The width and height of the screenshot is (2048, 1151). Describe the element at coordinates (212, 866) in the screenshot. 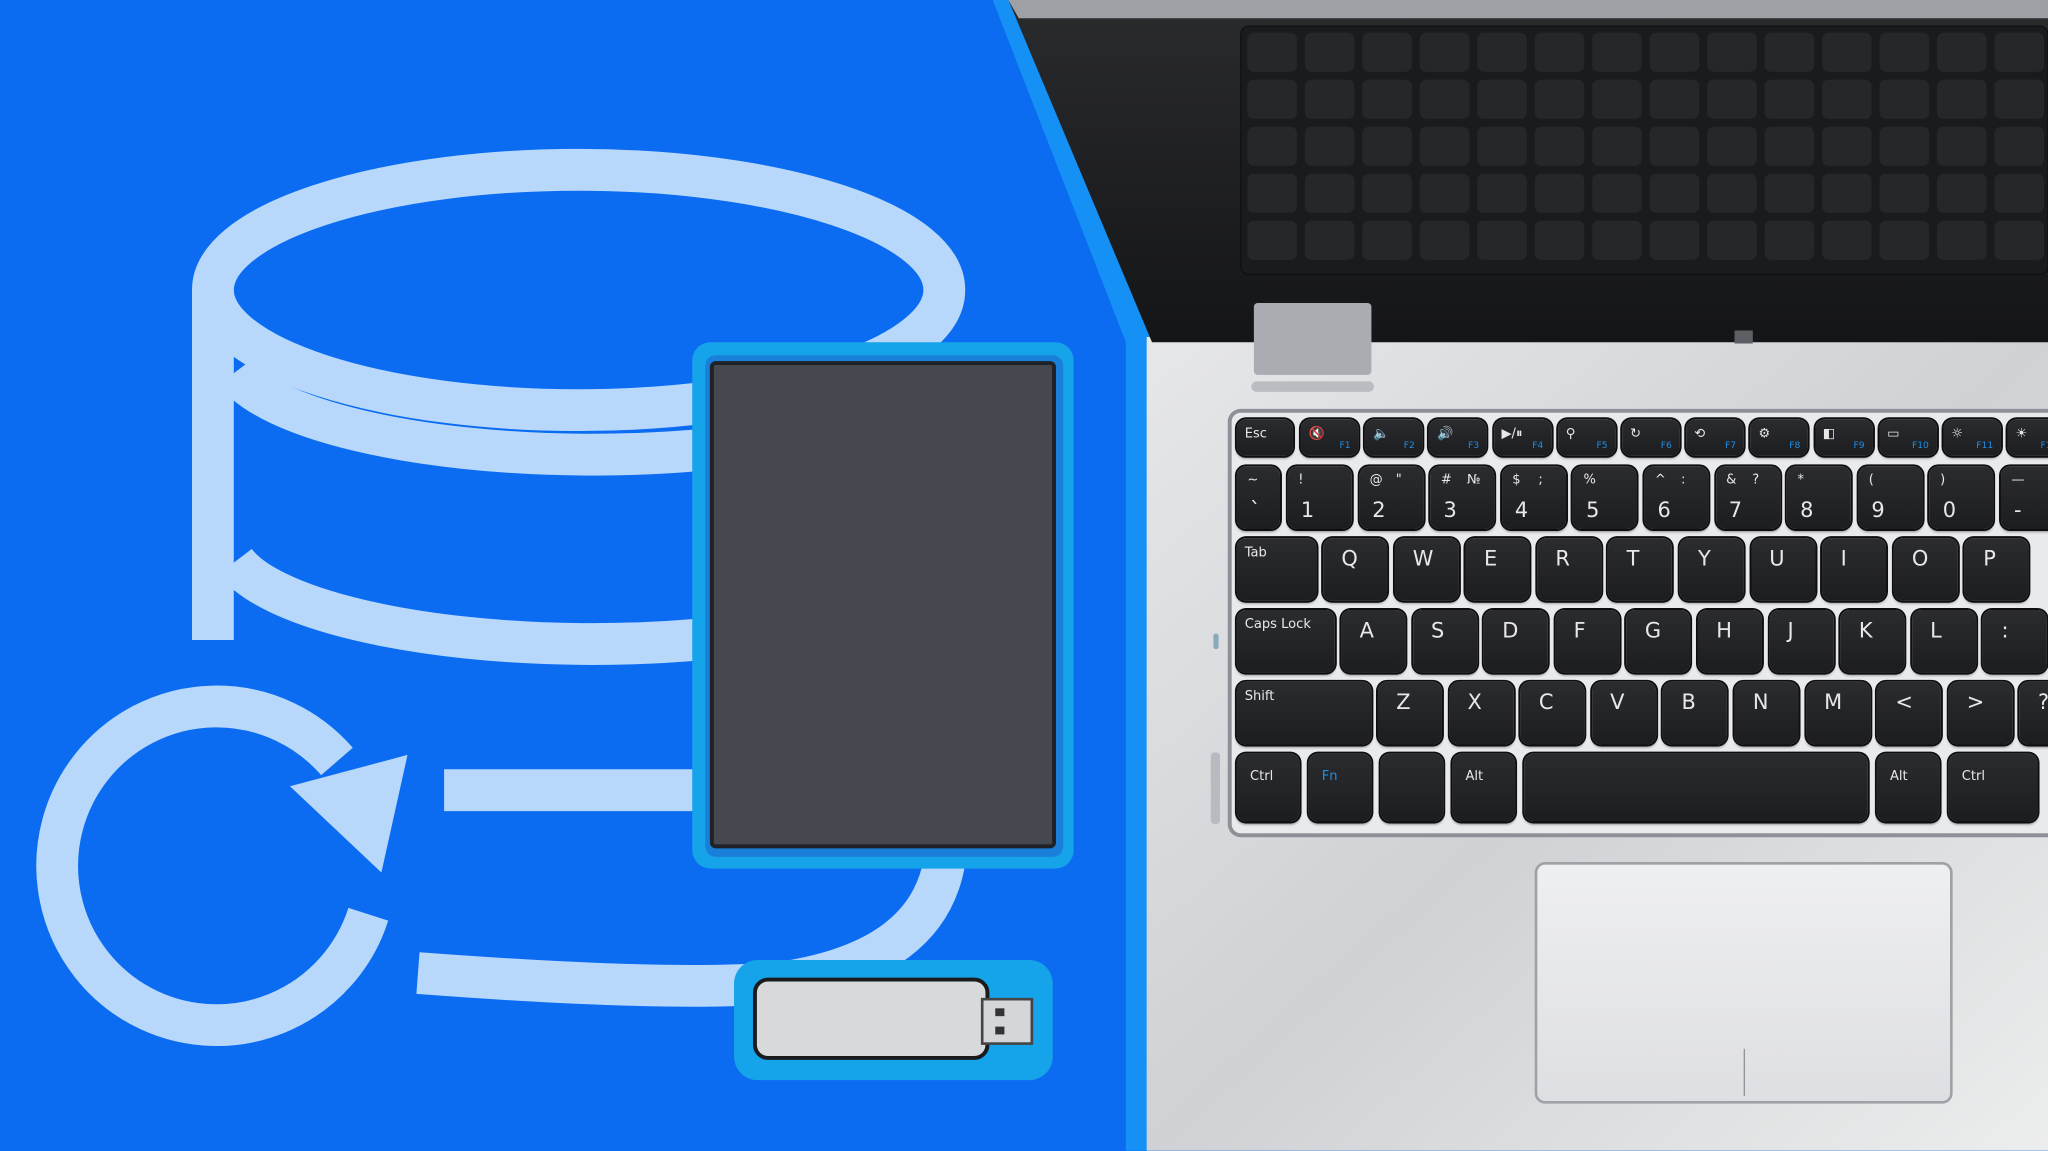

I see `refresh-icon` at that location.